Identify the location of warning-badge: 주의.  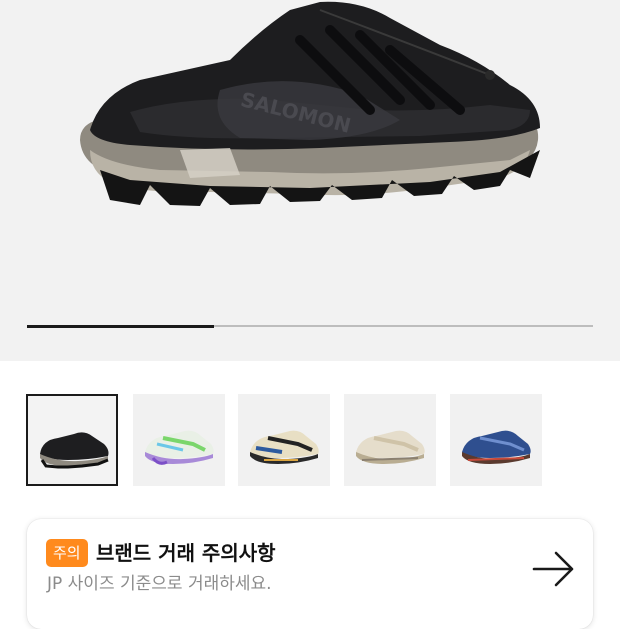
(67, 553).